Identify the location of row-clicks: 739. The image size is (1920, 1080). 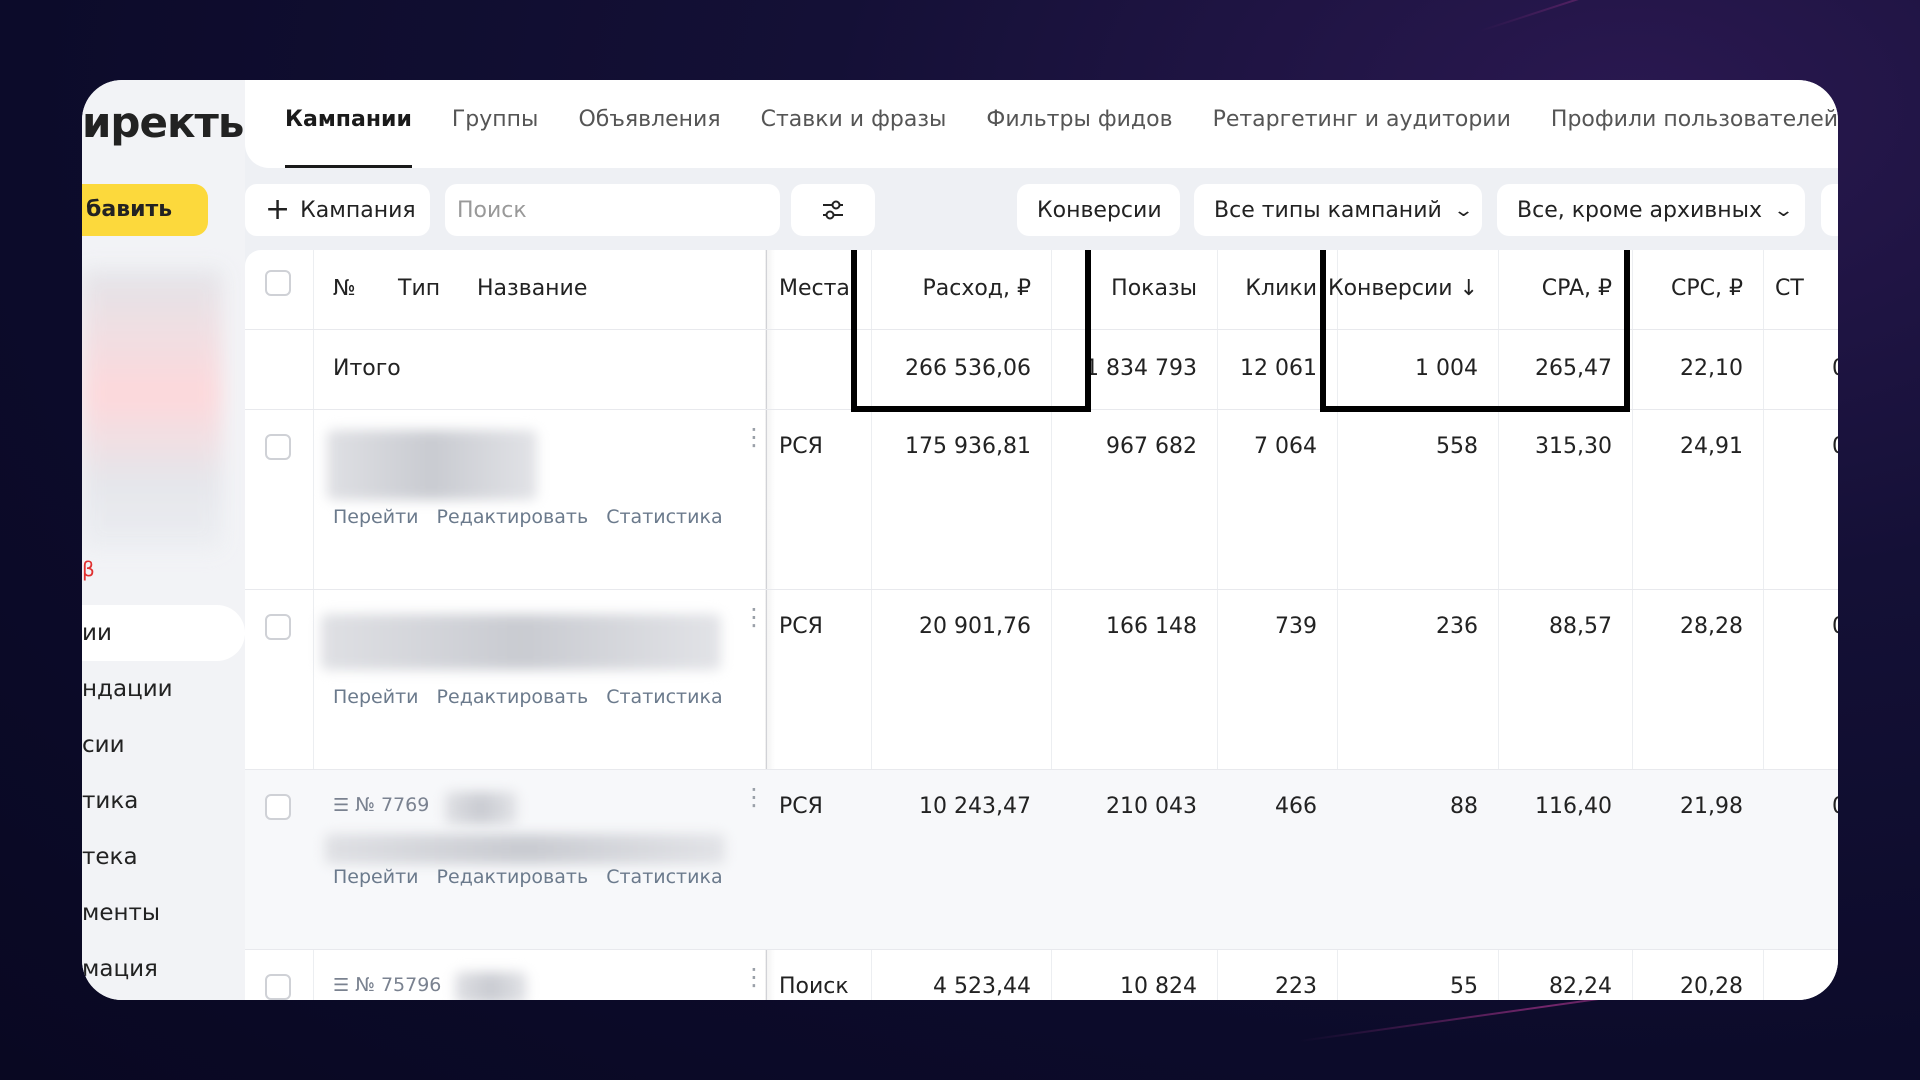
(1296, 626).